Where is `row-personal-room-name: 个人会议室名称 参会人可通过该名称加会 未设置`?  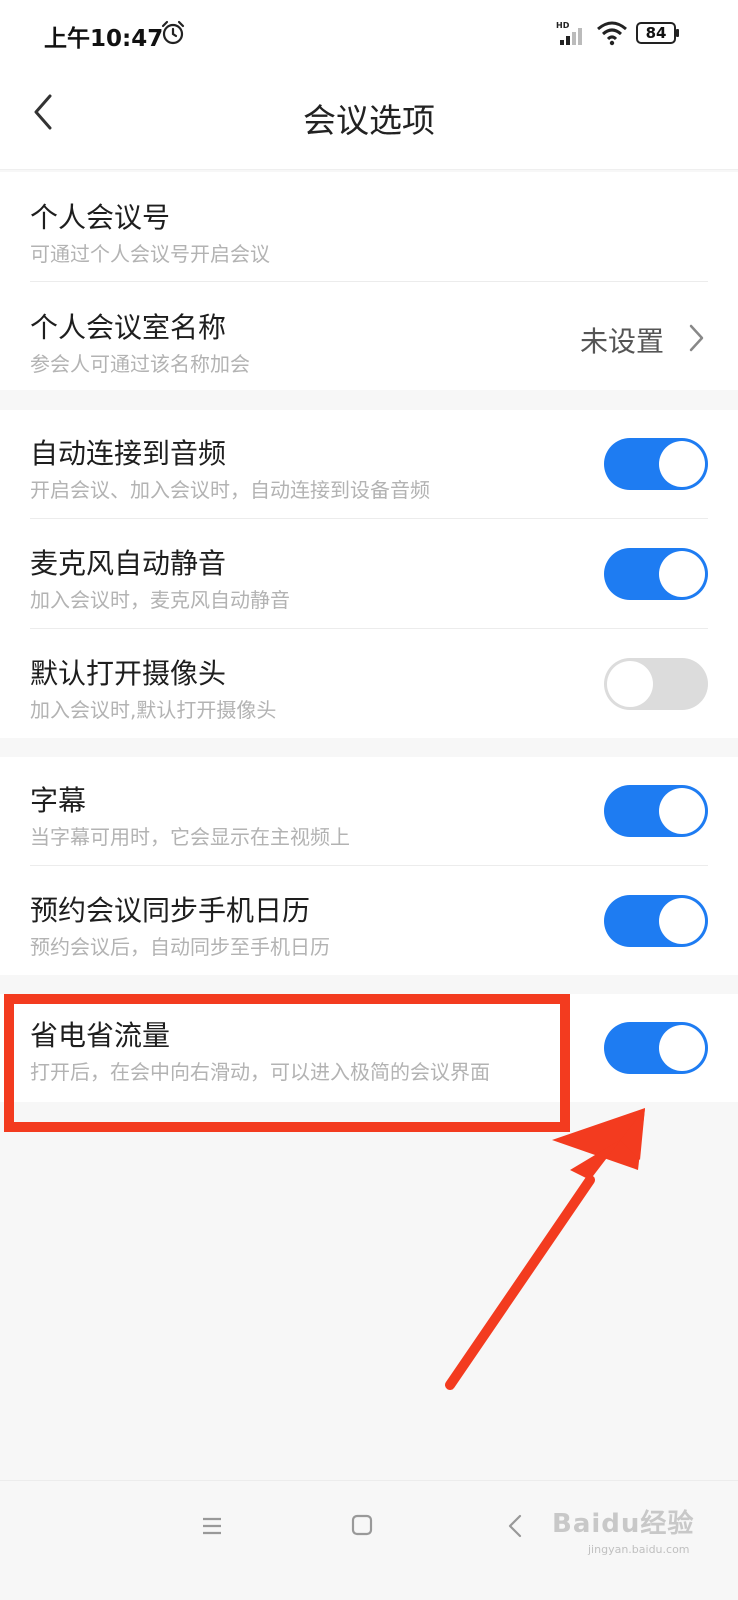
row-personal-room-name: 个人会议室名称 参会人可通过该名称加会 未设置 is located at coordinates (369, 336).